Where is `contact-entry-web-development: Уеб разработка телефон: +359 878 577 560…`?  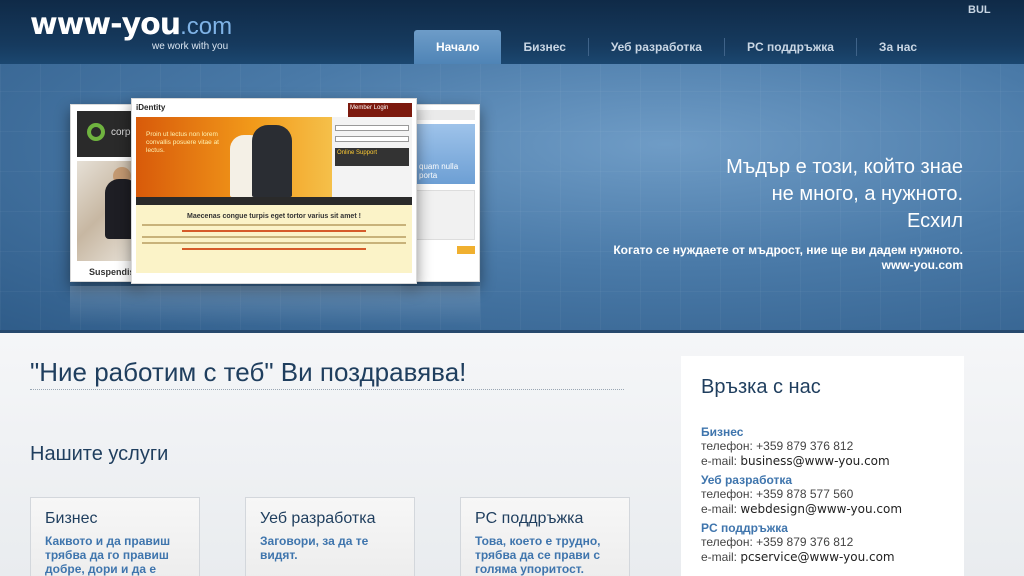 contact-entry-web-development: Уеб разработка телефон: +359 878 577 560… is located at coordinates (822, 495).